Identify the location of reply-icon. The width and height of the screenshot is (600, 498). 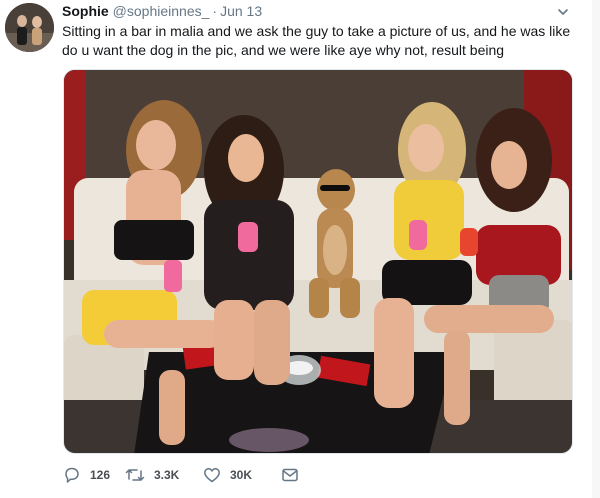
(72, 475).